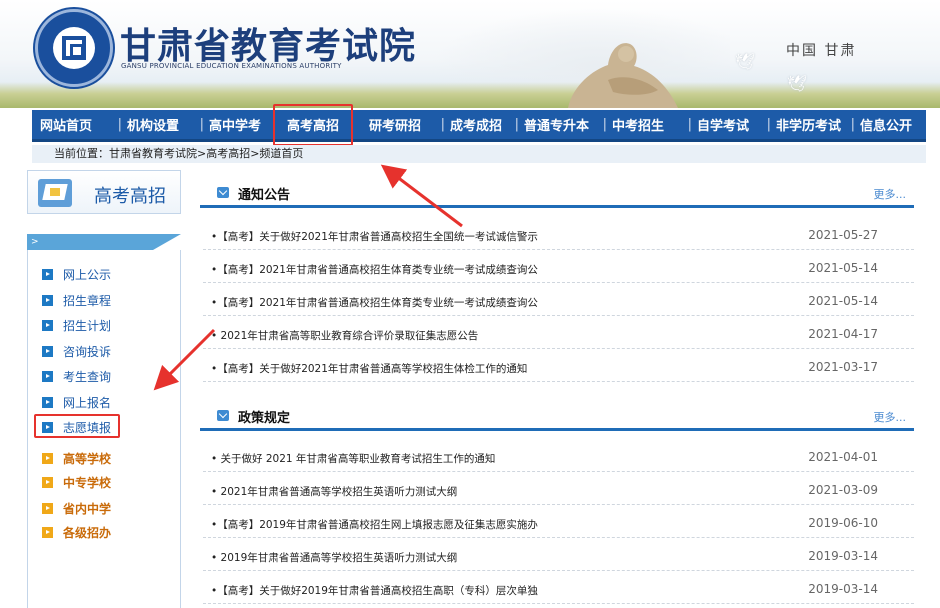  I want to click on sidebar-header: 高考高招, so click(104, 192).